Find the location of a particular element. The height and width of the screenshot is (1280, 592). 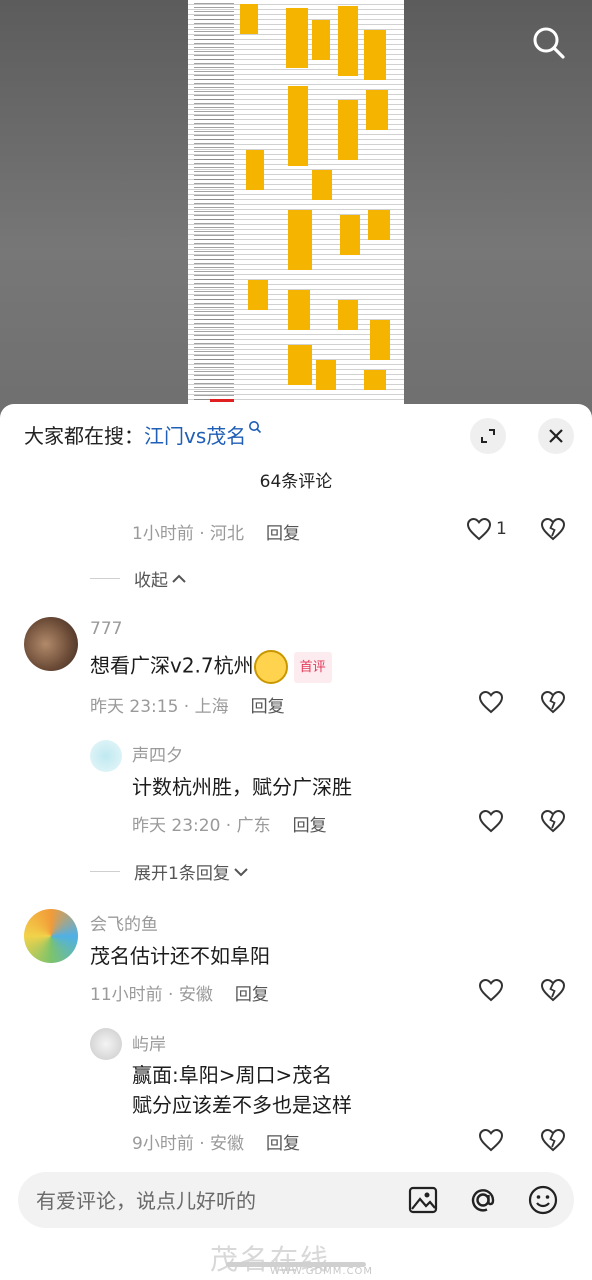

document-image is located at coordinates (296, 205).